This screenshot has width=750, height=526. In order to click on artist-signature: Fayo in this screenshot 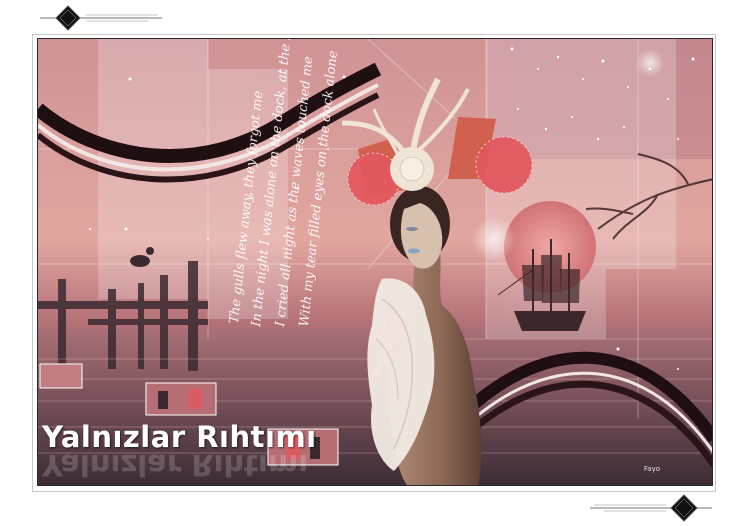, I will do `click(651, 469)`.